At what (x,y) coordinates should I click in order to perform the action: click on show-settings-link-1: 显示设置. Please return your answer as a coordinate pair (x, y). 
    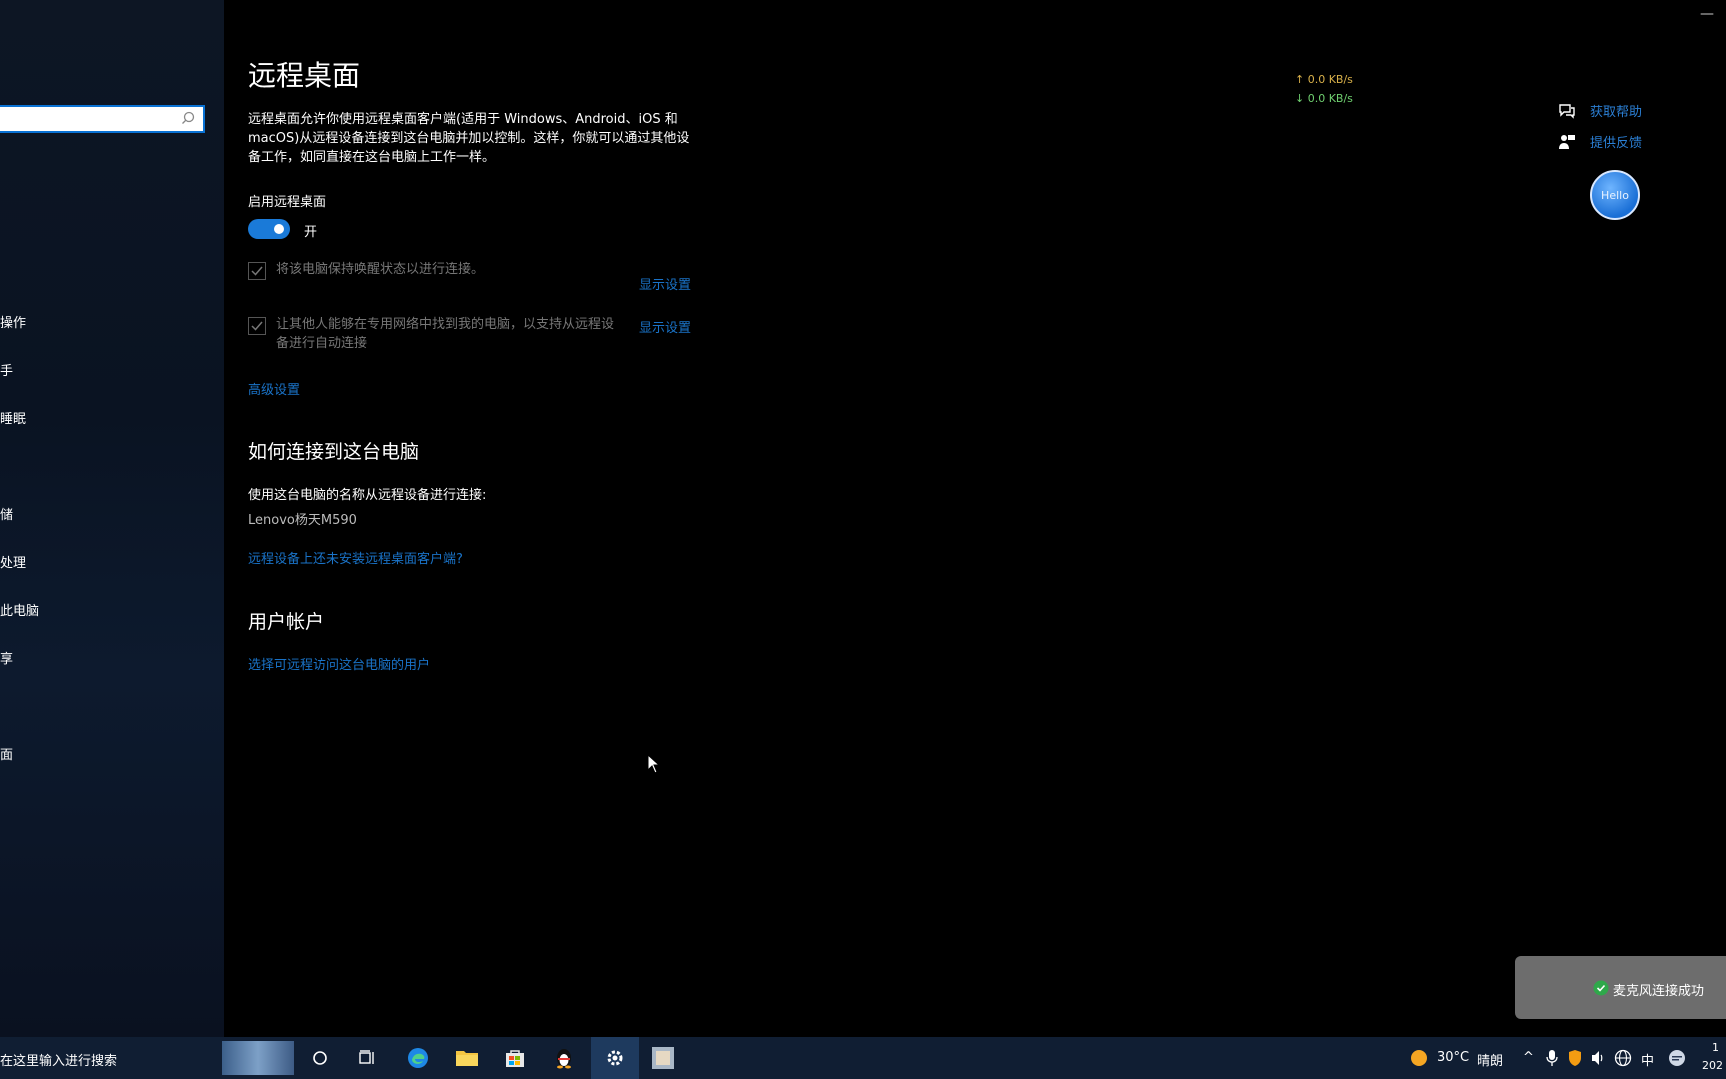
    Looking at the image, I should click on (665, 283).